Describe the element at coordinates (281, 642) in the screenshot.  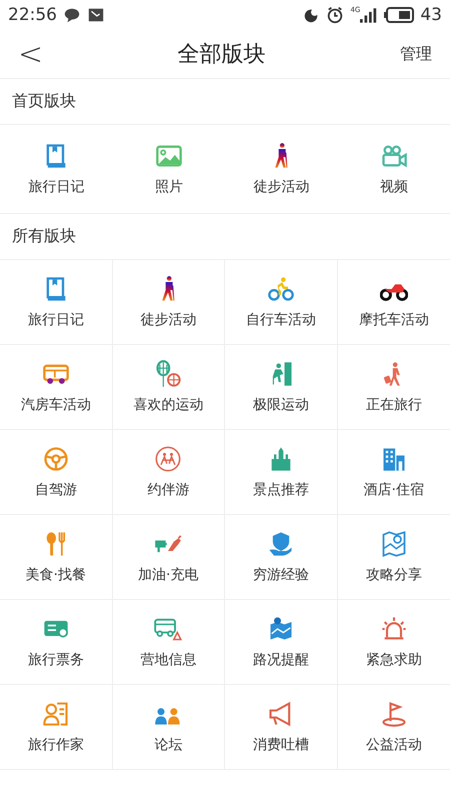
I see `board-item: 路况提醒` at that location.